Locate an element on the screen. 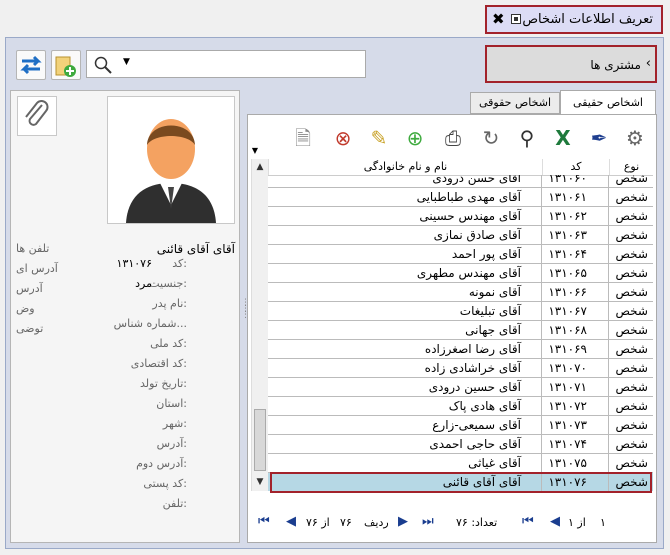 Image resolution: width=670 pixels, height=555 pixels. scroll-up-icon: ▲ is located at coordinates (260, 167).